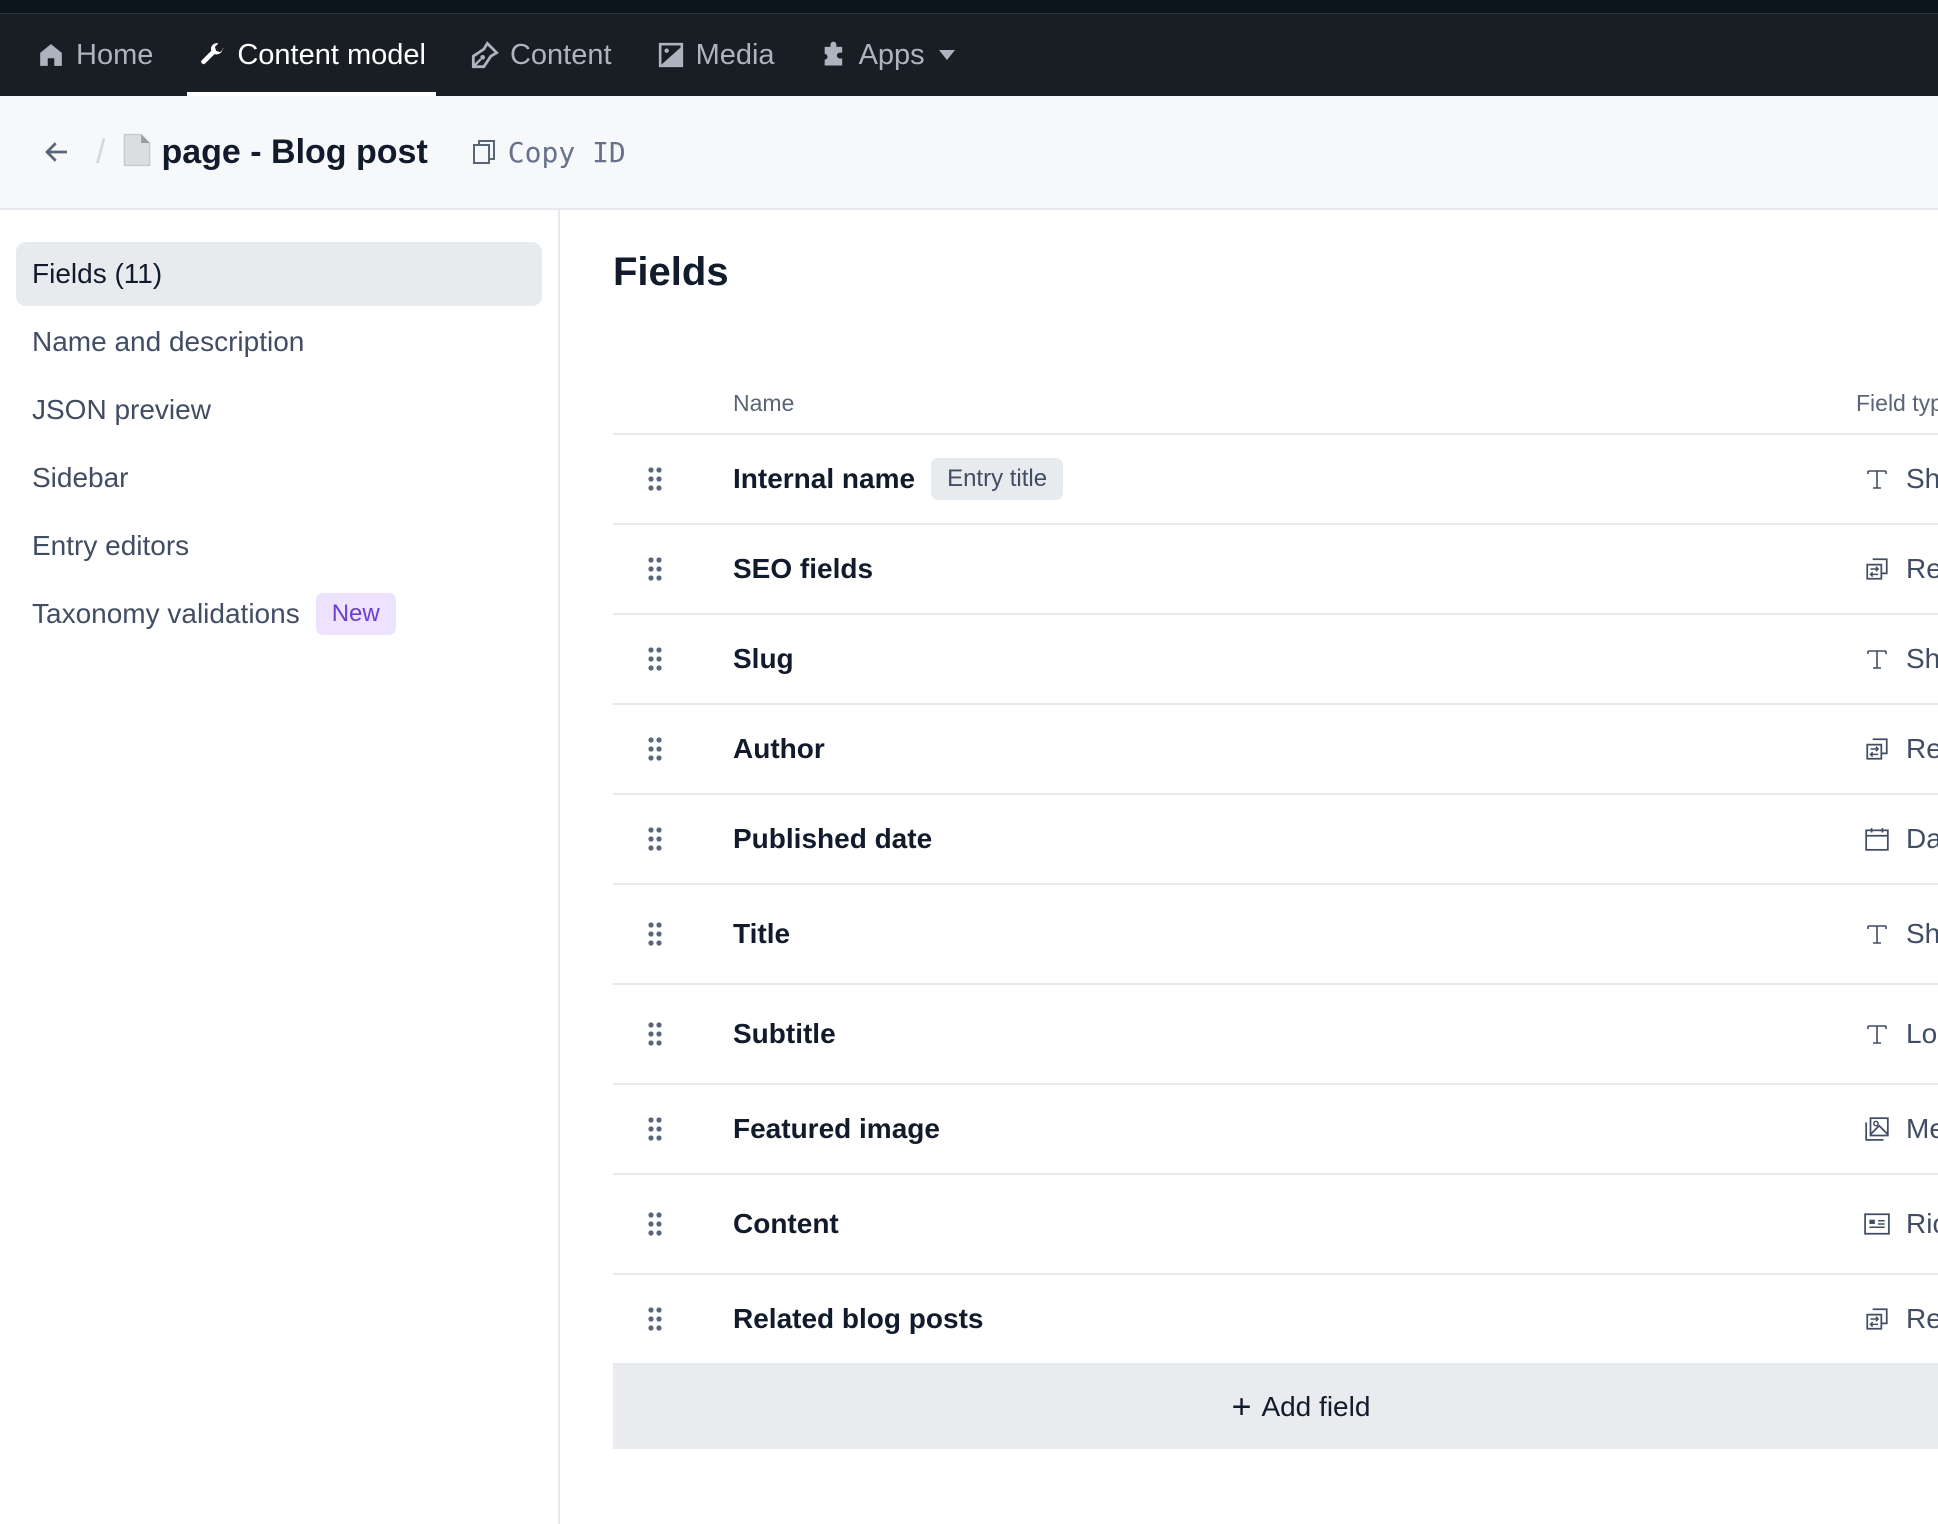 This screenshot has height=1524, width=1938. I want to click on copy-id-button: Copy ID, so click(549, 152).